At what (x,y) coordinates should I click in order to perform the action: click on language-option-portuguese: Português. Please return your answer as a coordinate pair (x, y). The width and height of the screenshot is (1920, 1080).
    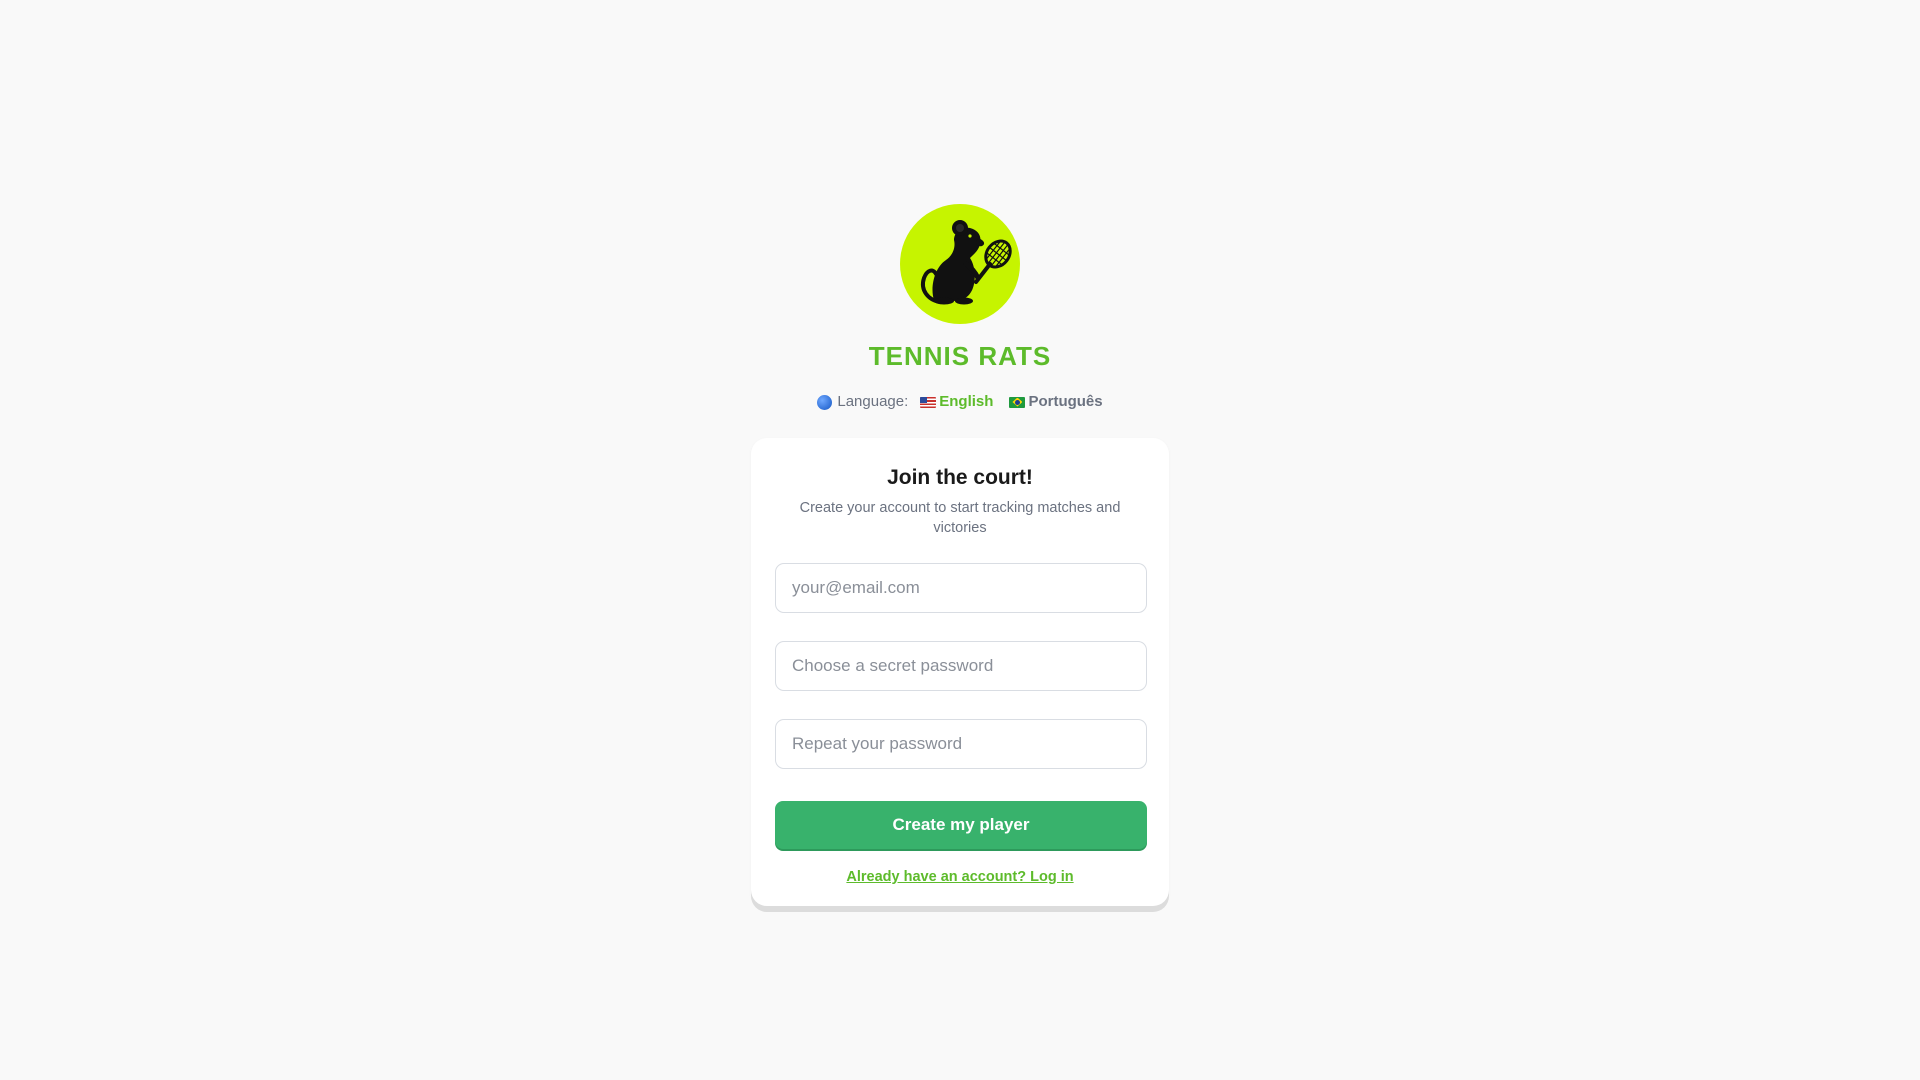
    Looking at the image, I should click on (1056, 402).